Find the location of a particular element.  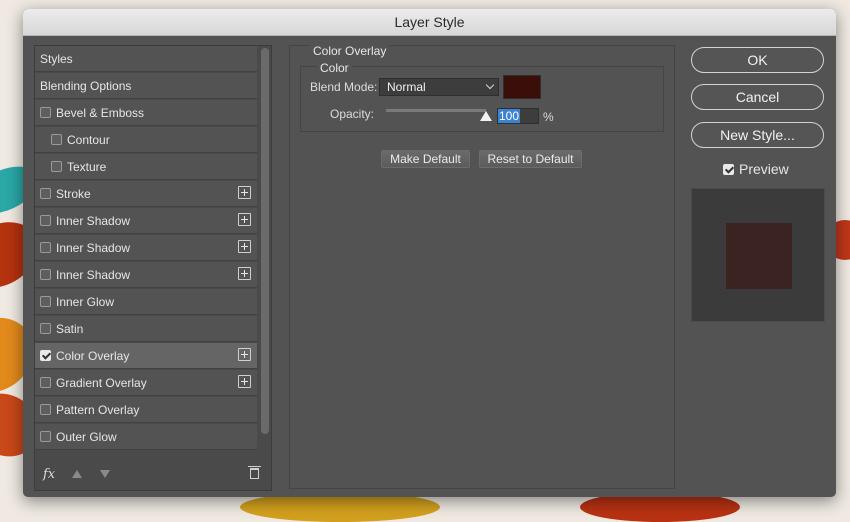

preview-swatch is located at coordinates (759, 256).